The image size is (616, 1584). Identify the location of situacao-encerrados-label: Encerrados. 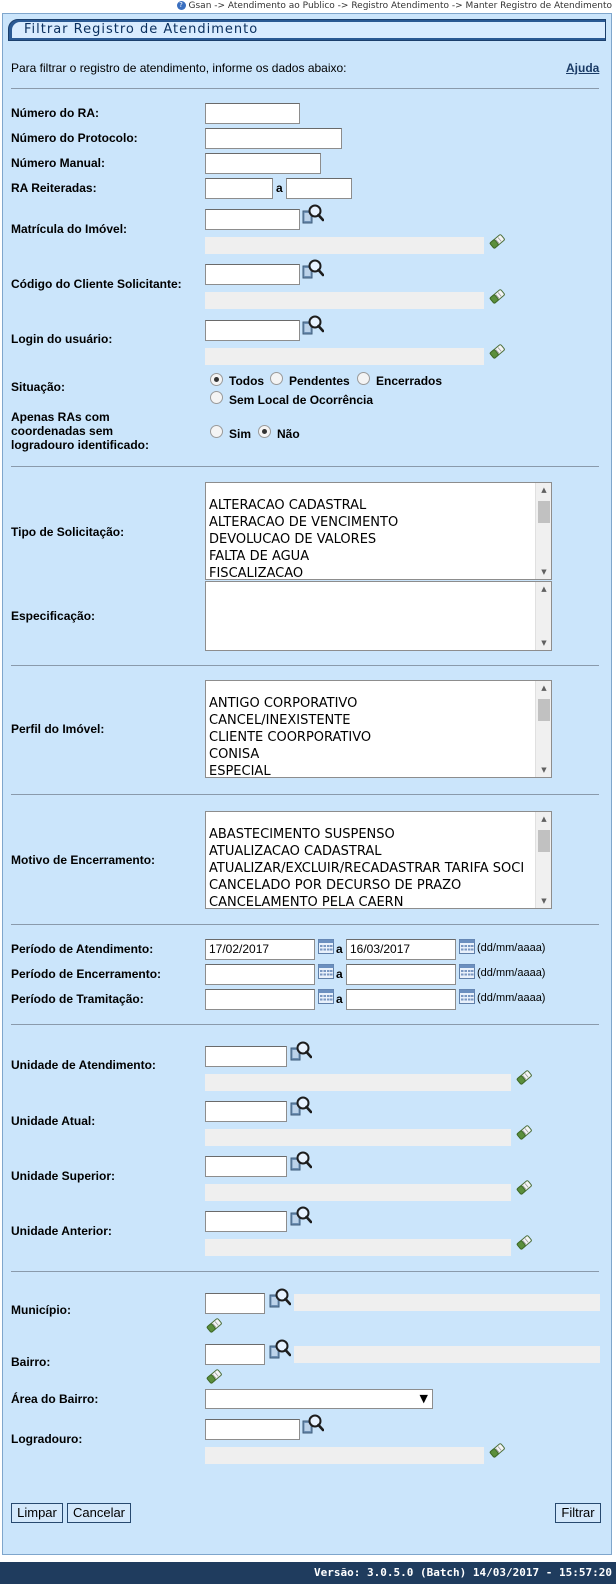
(409, 381).